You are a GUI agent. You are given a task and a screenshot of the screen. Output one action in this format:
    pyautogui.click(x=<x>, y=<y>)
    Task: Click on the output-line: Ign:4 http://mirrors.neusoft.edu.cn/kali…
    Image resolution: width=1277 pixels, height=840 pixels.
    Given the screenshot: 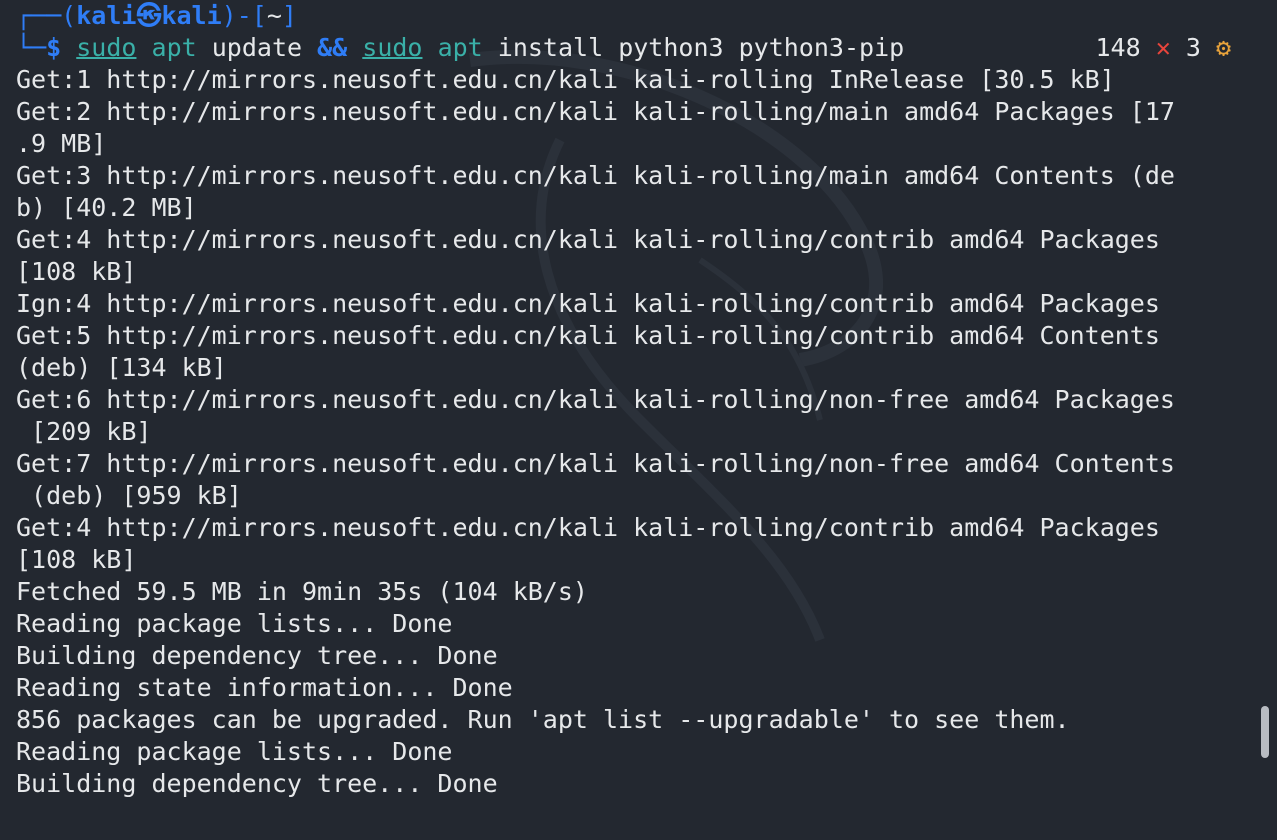 What is the action you would take?
    pyautogui.click(x=588, y=303)
    